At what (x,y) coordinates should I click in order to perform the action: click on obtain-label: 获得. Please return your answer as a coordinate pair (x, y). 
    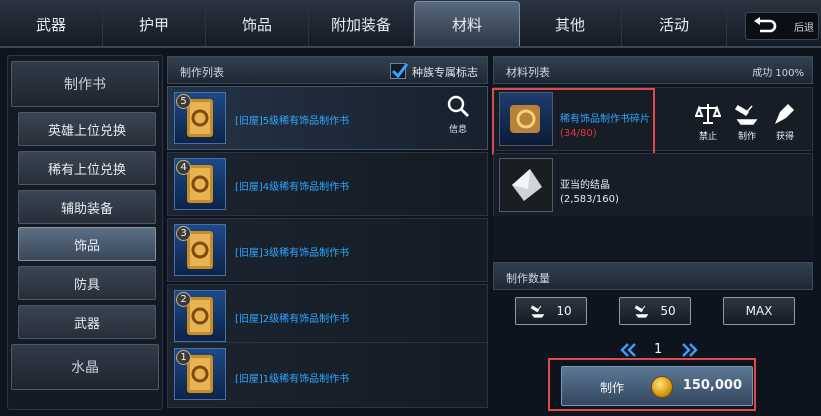
    Looking at the image, I should click on (784, 137).